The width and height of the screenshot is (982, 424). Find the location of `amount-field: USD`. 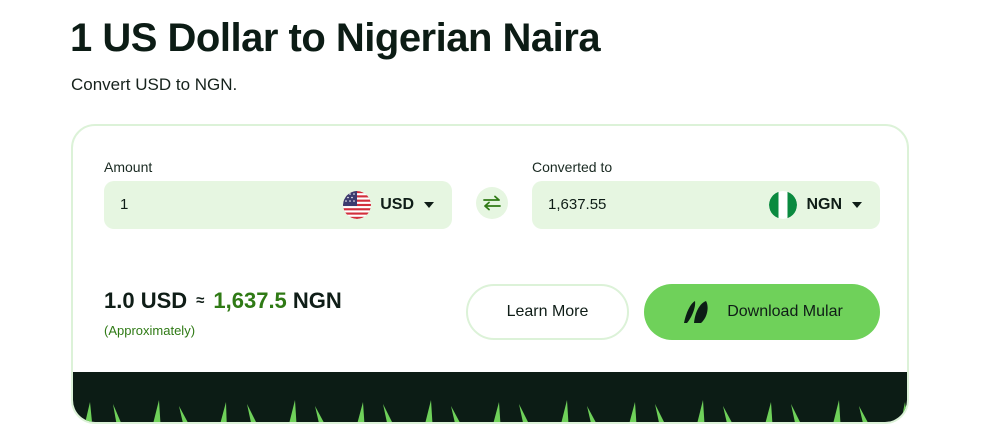

amount-field: USD is located at coordinates (278, 205).